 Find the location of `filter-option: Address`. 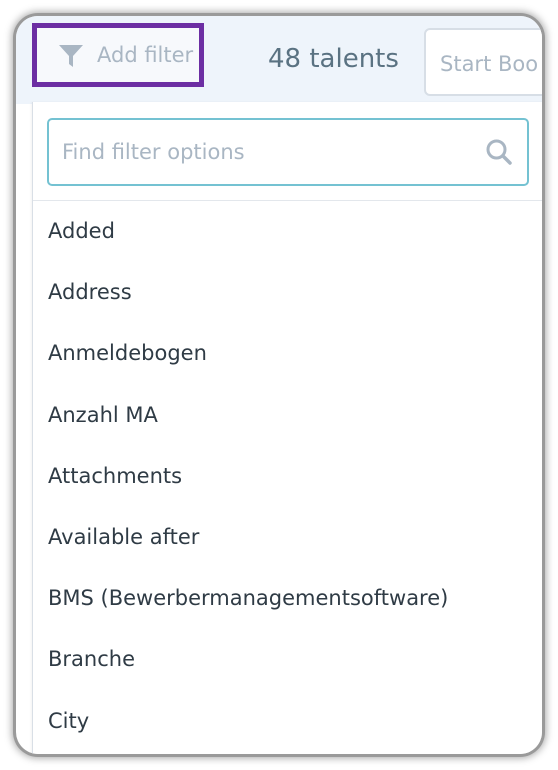

filter-option: Address is located at coordinates (287, 292).